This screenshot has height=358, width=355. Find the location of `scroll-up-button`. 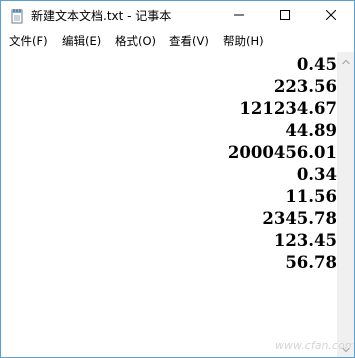

scroll-up-button is located at coordinates (345, 60).